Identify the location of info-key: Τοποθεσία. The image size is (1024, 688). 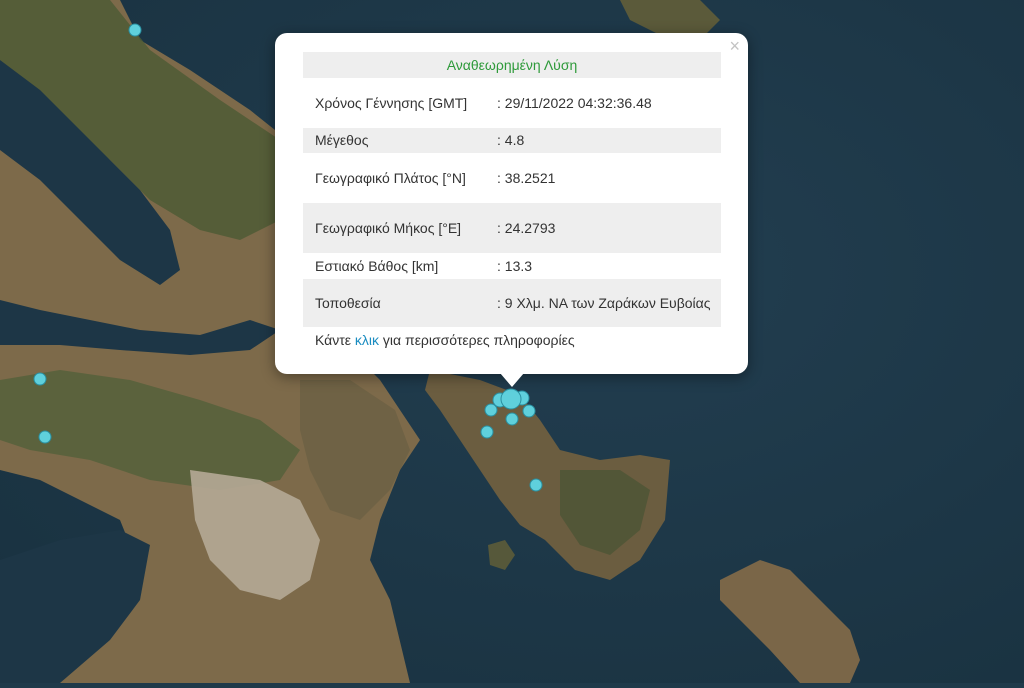
(348, 302).